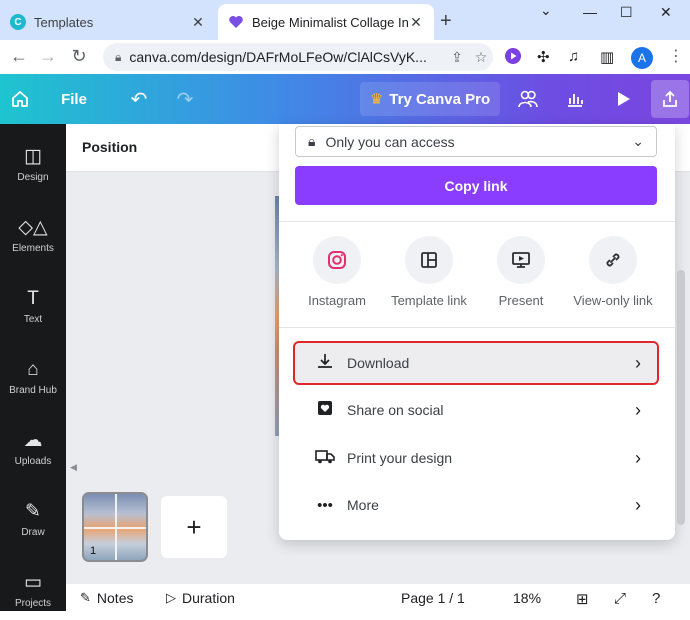 This screenshot has width=690, height=620. Describe the element at coordinates (194, 527) in the screenshot. I see `add-page-button: +` at that location.